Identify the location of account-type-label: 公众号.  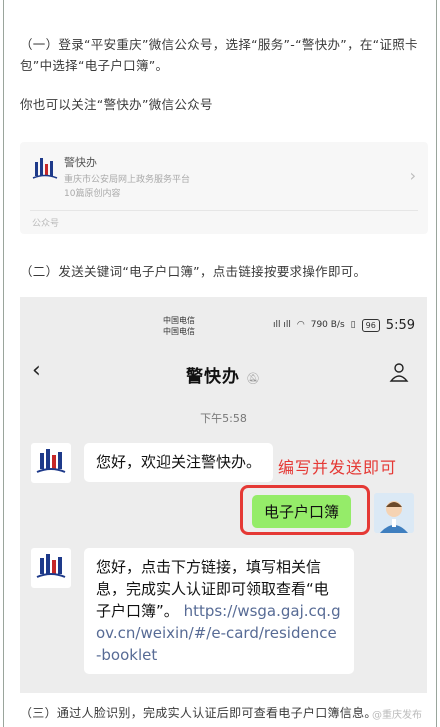
(46, 224).